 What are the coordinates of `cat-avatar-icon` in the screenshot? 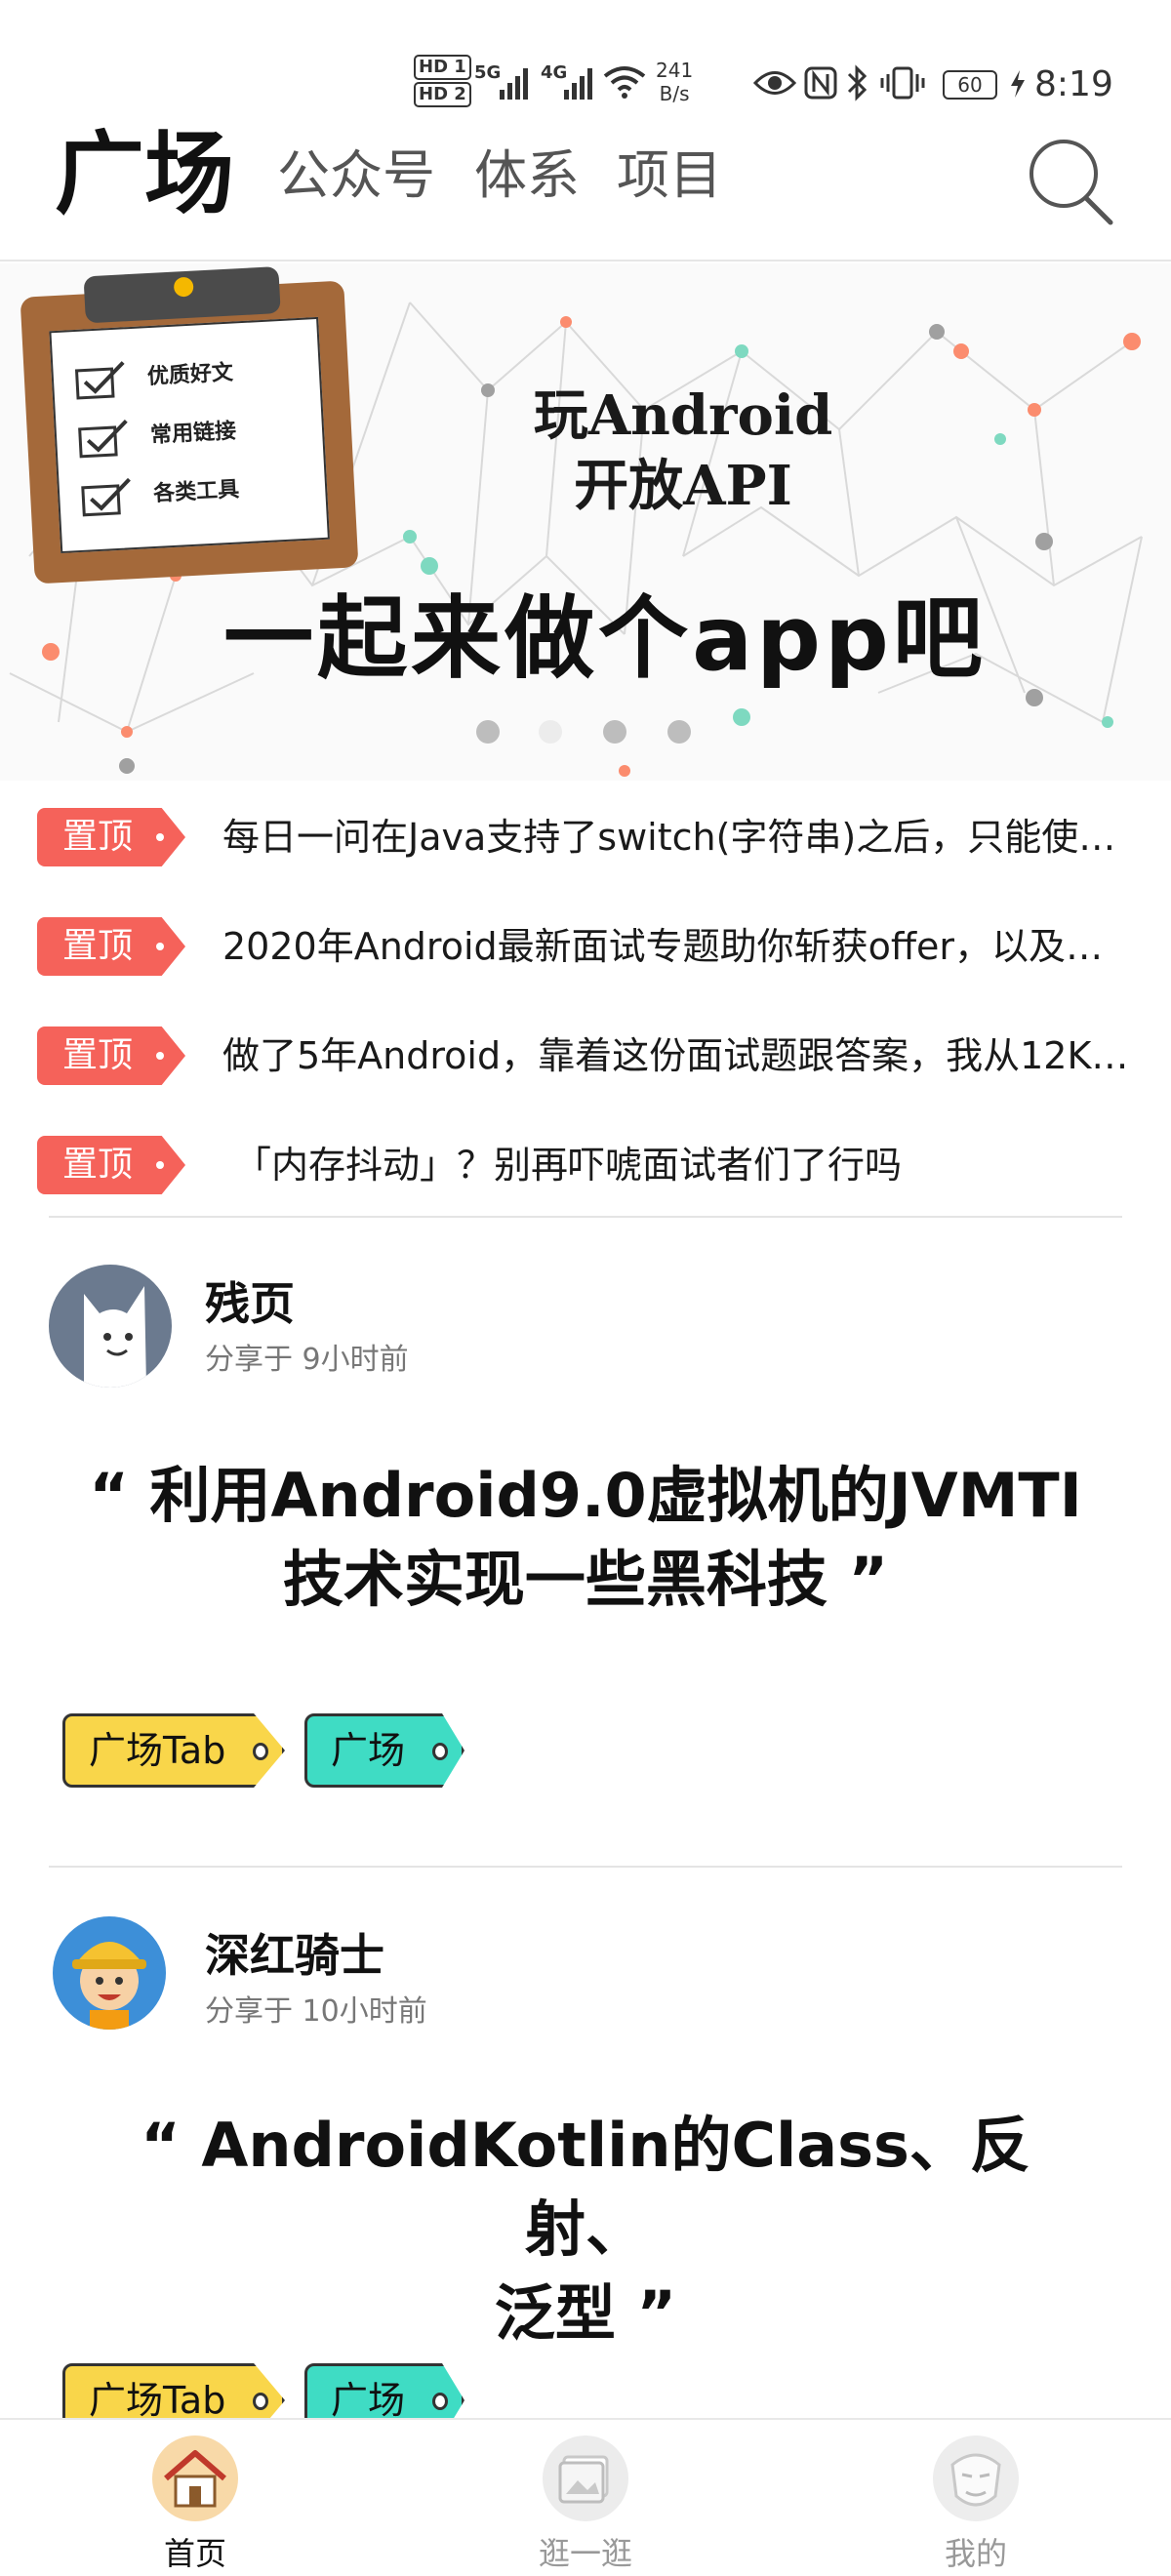 It's located at (115, 1337).